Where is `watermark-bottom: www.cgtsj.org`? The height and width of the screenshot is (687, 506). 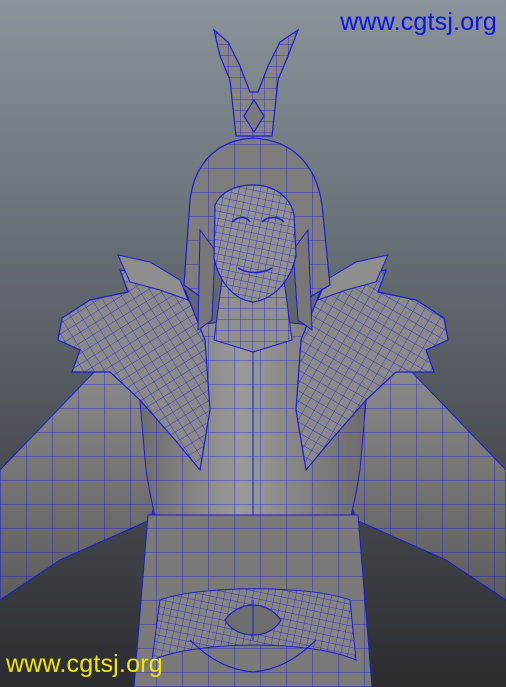
watermark-bottom: www.cgtsj.org is located at coordinates (84, 664).